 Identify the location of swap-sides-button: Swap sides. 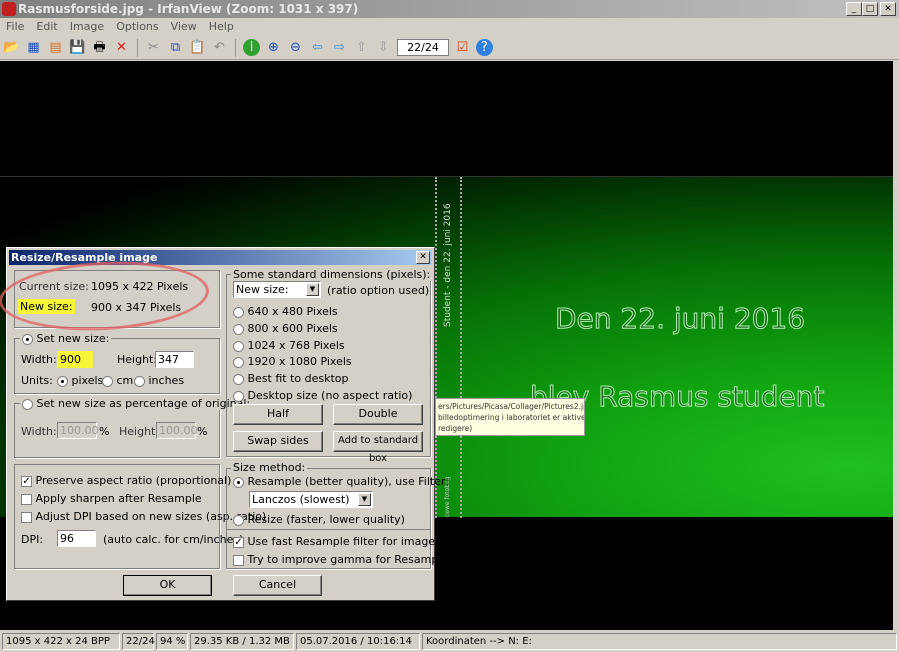
(278, 441).